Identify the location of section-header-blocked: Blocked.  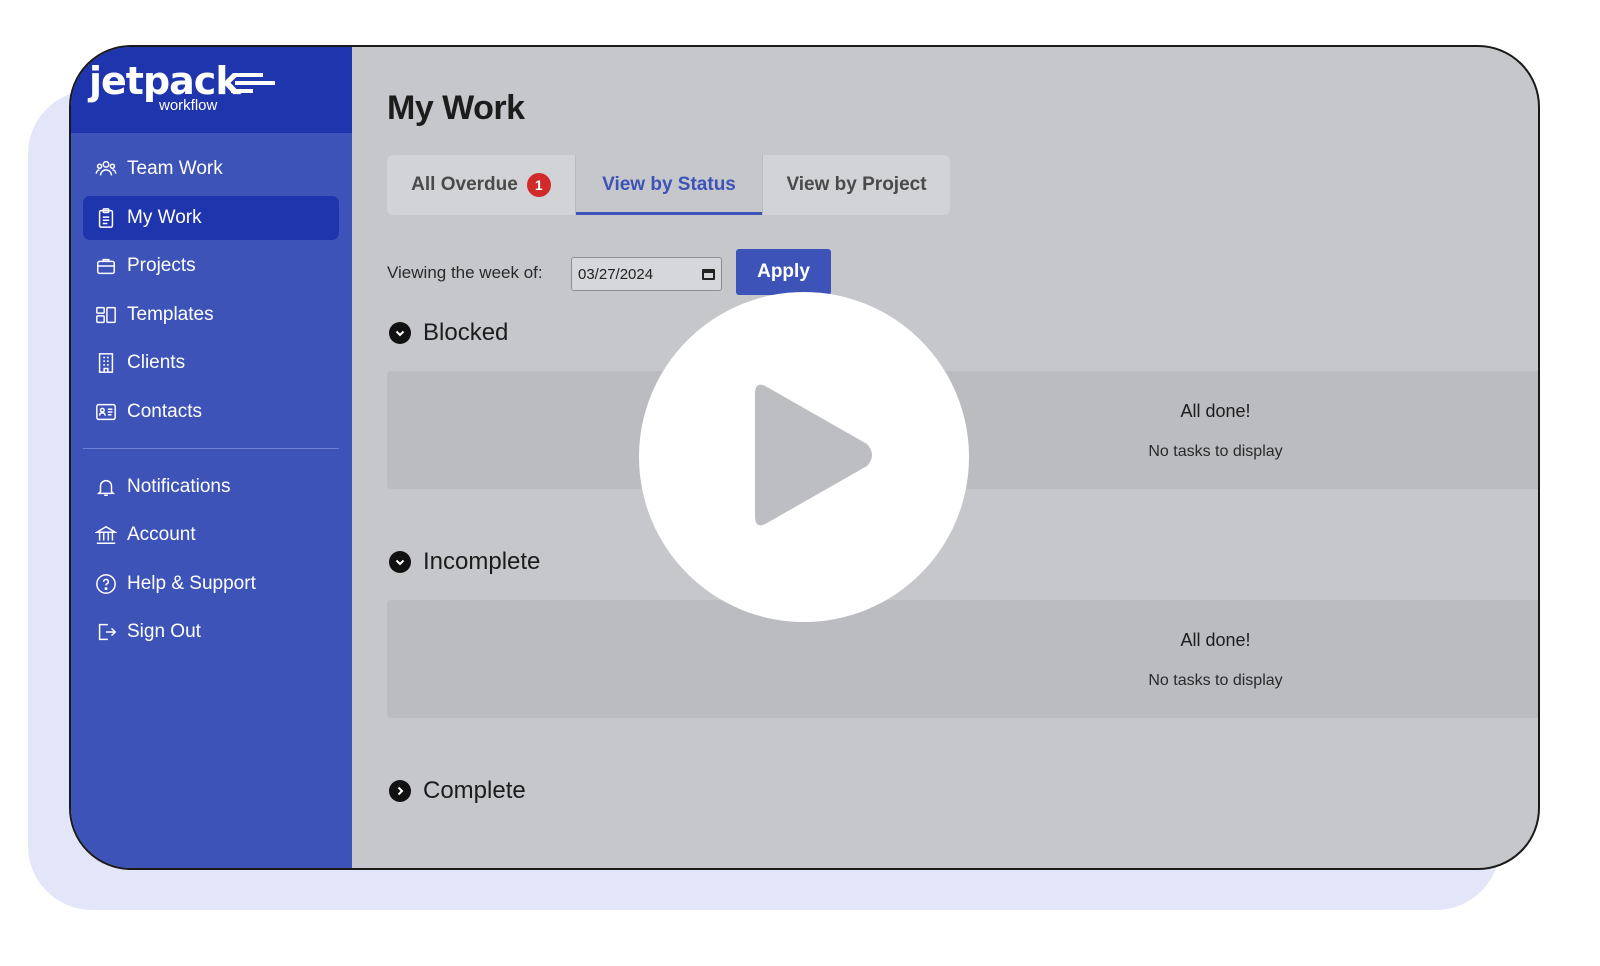
(448, 333).